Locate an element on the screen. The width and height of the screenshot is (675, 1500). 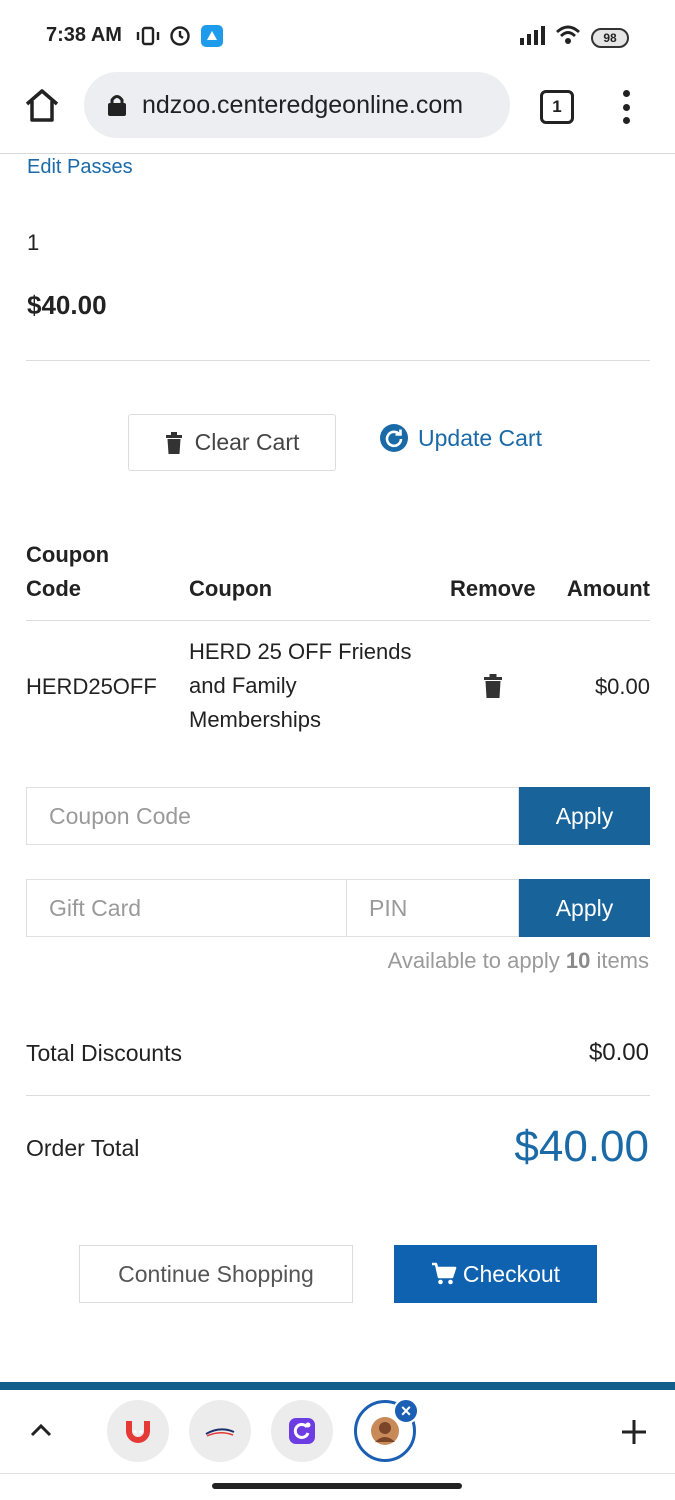
clear-cart-label: Clear Cart is located at coordinates (247, 442).